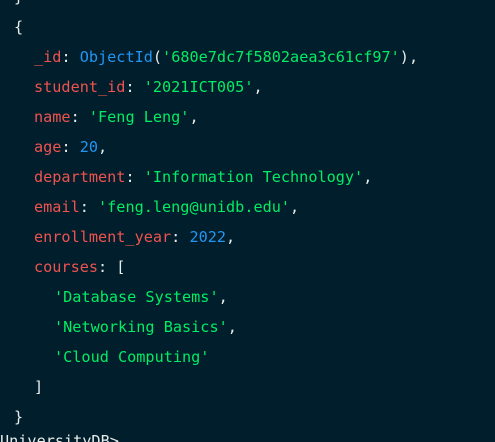 The image size is (495, 442). I want to click on field-value: 2022, so click(208, 237).